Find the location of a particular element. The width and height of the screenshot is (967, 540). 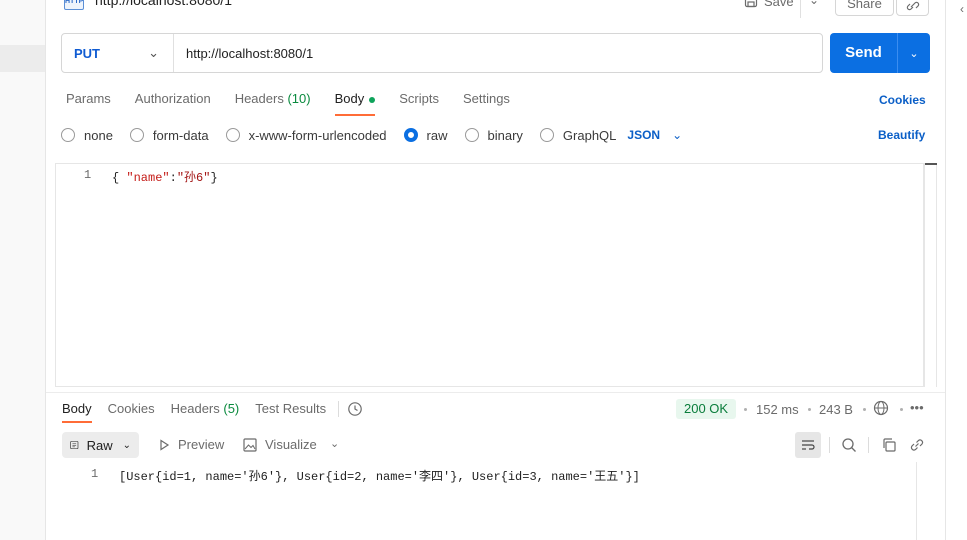

radio-label: x-www-form-urlencoded is located at coordinates (317, 135).